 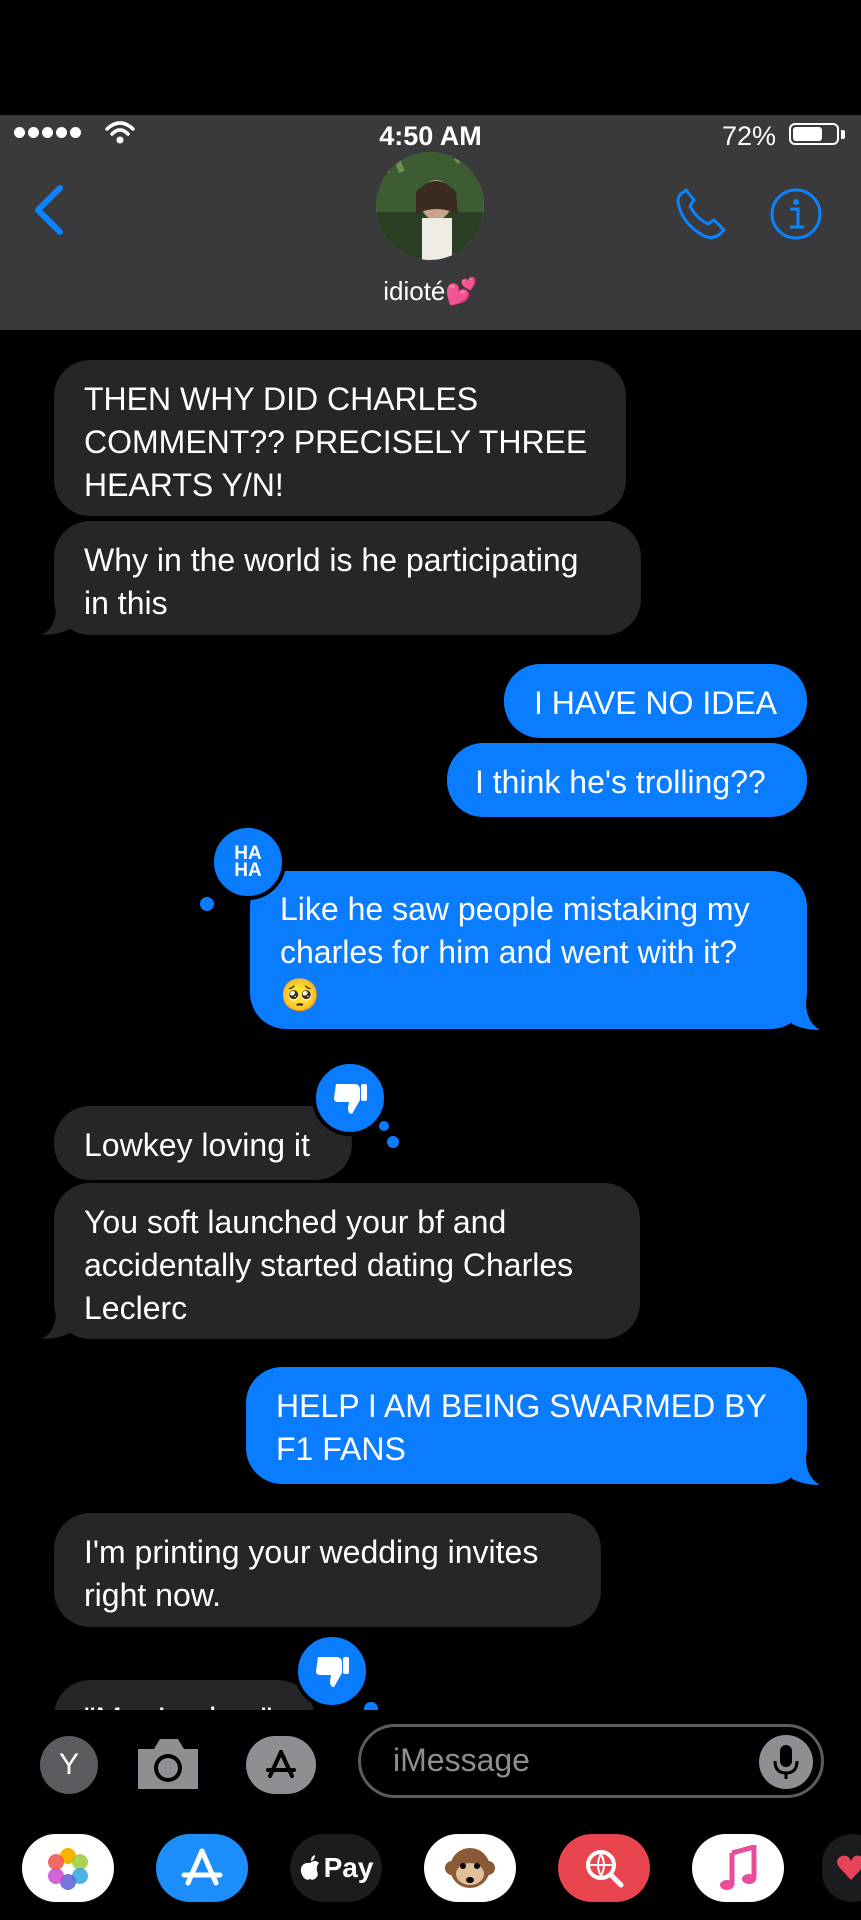 I want to click on battery-percentage: 72%, so click(x=748, y=136).